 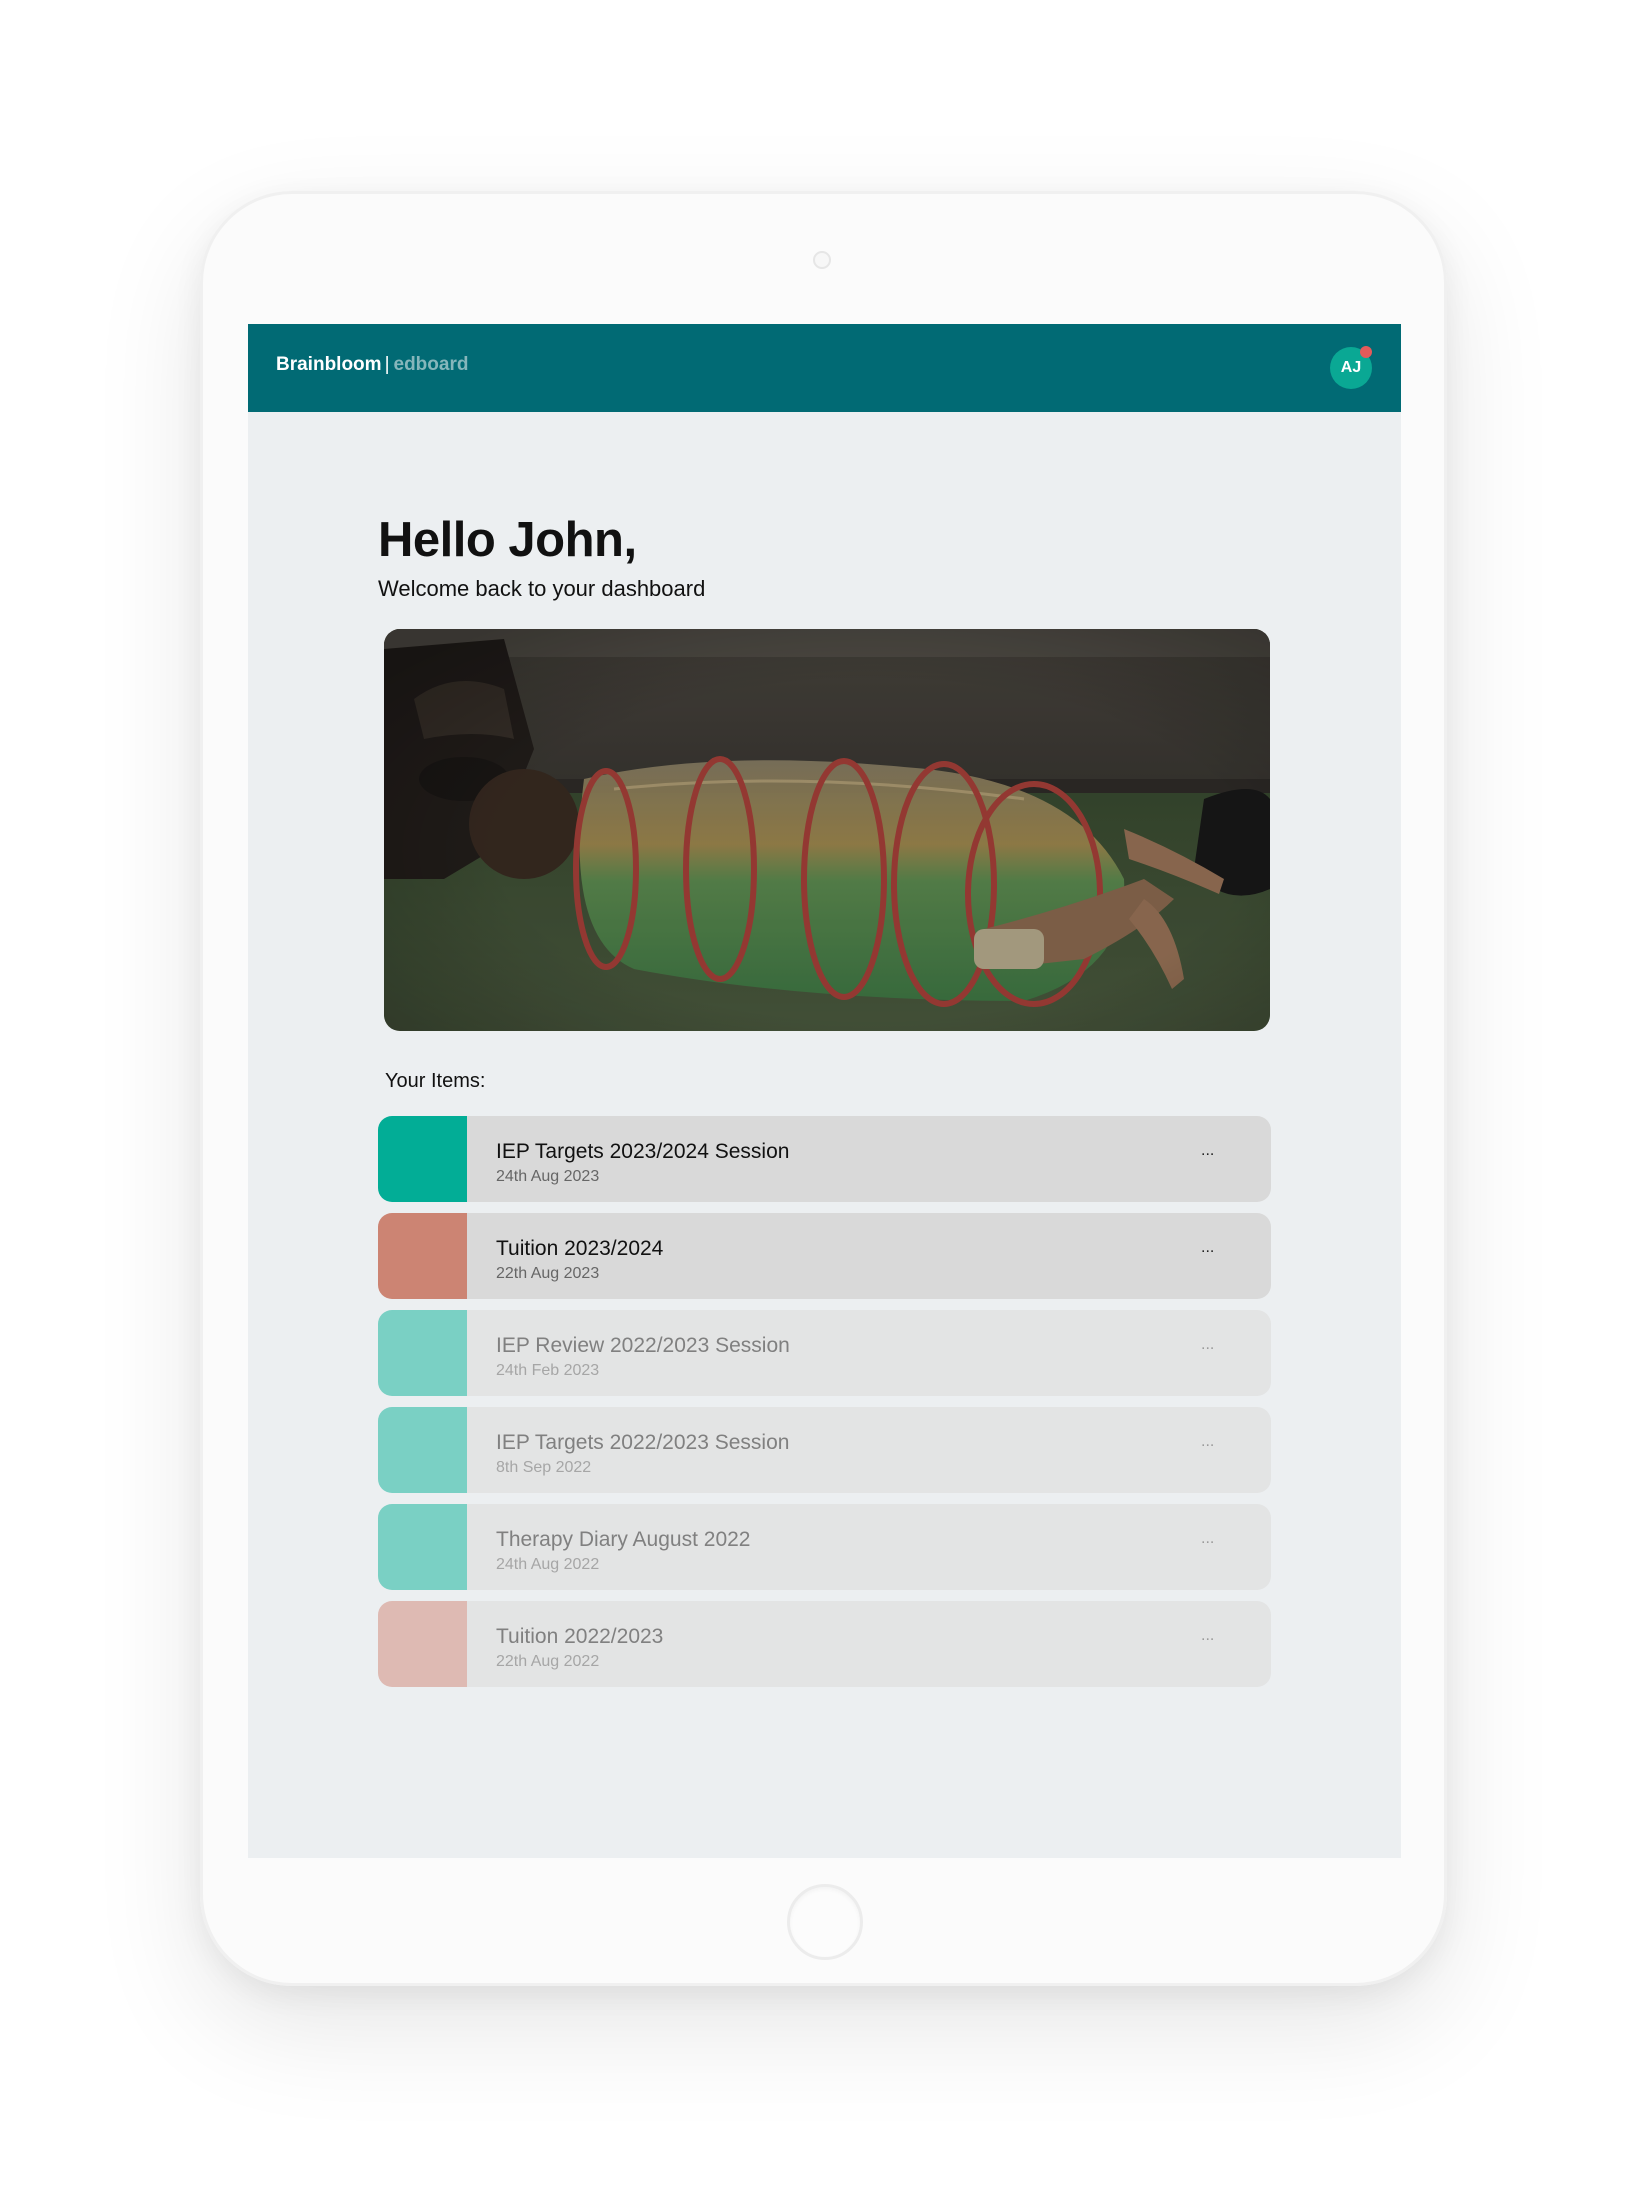 What do you see at coordinates (548, 1370) in the screenshot?
I see `item-date: 24th Feb 2023` at bounding box center [548, 1370].